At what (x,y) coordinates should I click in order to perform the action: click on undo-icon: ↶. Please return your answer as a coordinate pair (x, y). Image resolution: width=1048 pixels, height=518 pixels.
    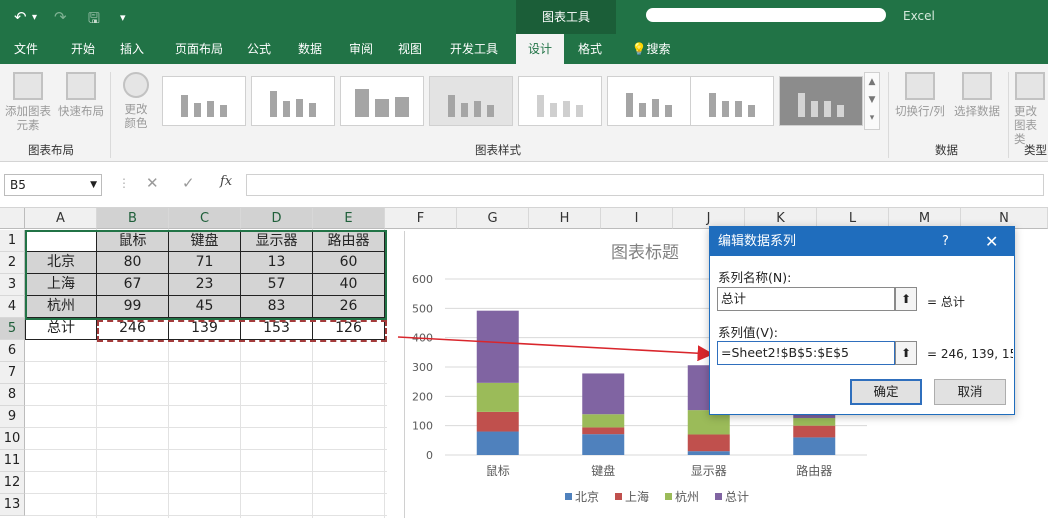
    Looking at the image, I should click on (20, 17).